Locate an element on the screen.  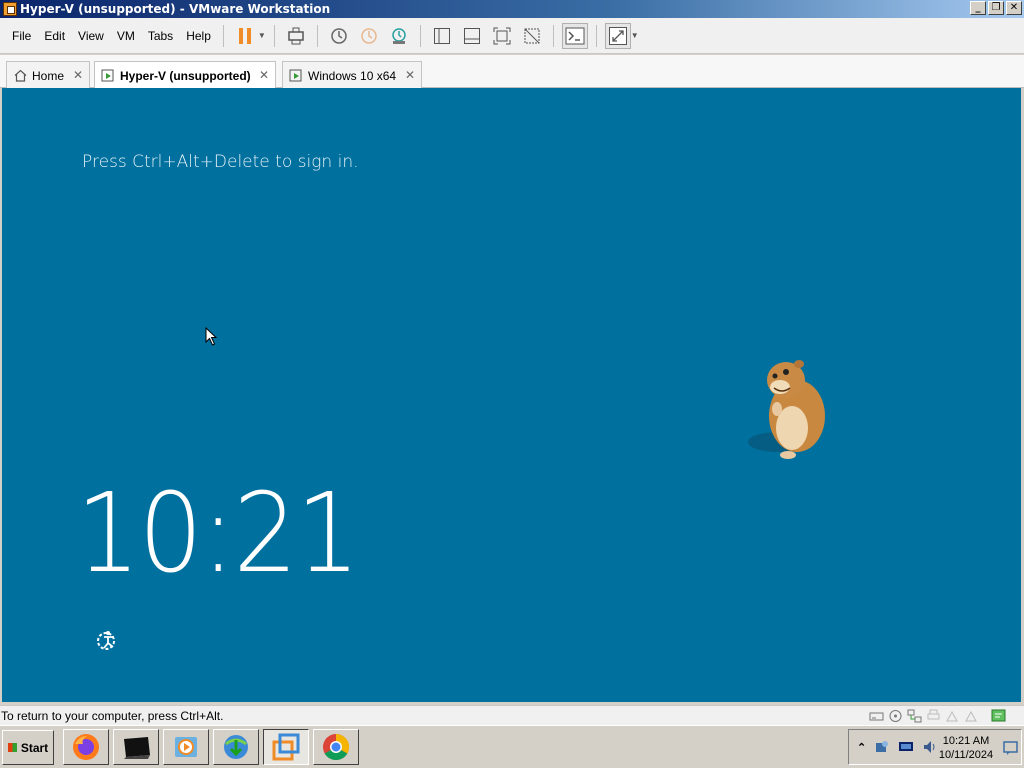
send-ctrl-alt-del-icon is located at coordinates (296, 35).